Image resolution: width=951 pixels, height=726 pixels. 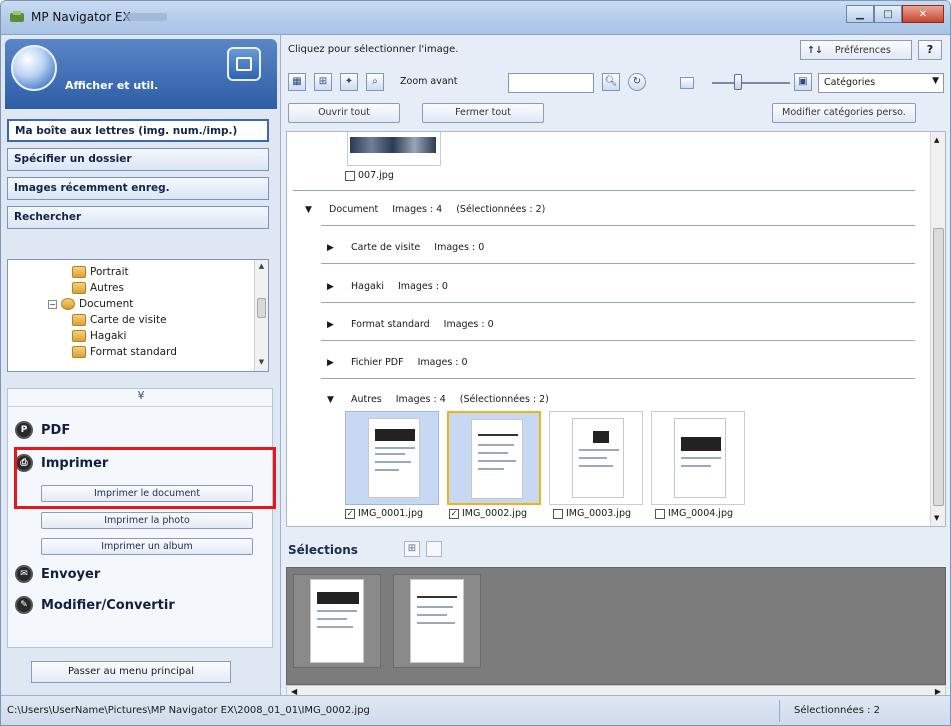 What do you see at coordinates (881, 83) in the screenshot?
I see `category-dropdown: Catégories ▼` at bounding box center [881, 83].